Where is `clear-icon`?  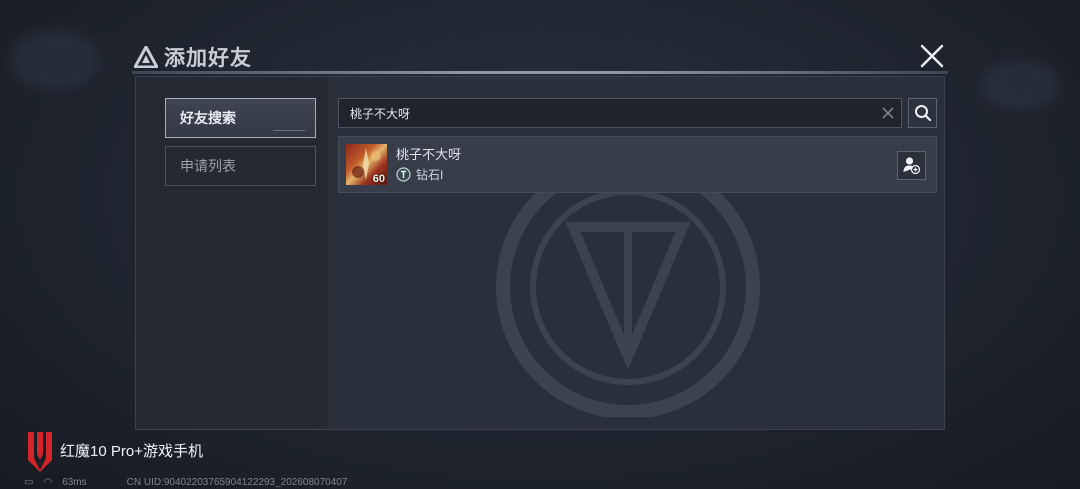
clear-icon is located at coordinates (888, 113).